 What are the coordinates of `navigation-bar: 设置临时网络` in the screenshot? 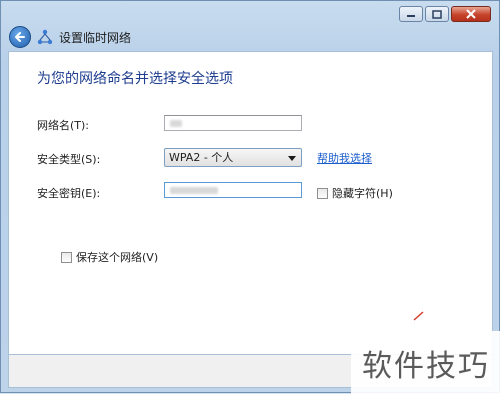 It's located at (70, 37).